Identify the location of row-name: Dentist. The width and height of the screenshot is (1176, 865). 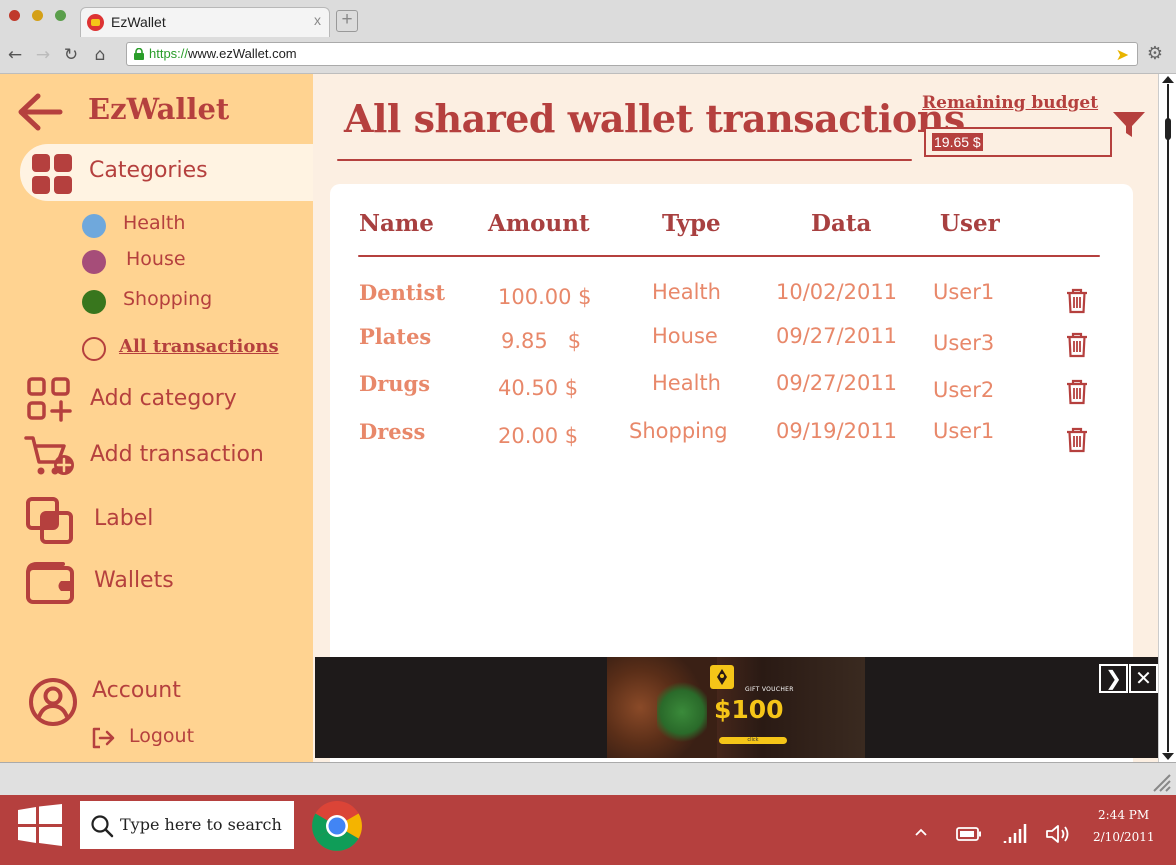
(402, 292).